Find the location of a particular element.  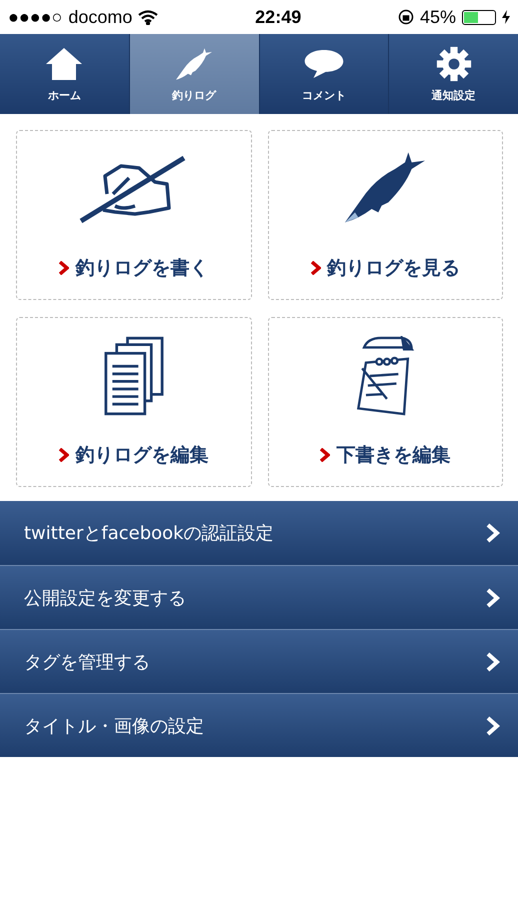

nav-tab: コメント is located at coordinates (323, 74).